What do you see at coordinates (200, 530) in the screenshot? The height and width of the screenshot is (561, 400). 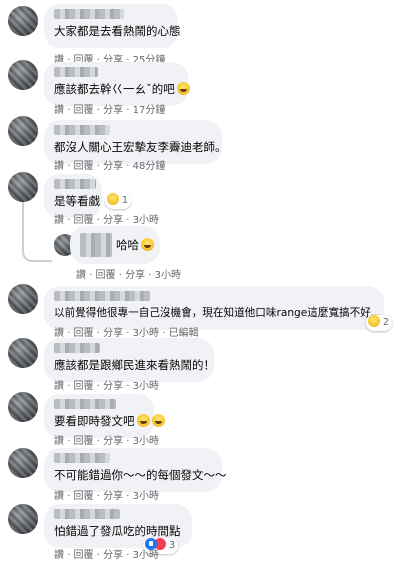 I see `comment-item: 怕錯過了發瓜吃的時間點 3 讚 · 回覆 · 分享 · 3小時` at bounding box center [200, 530].